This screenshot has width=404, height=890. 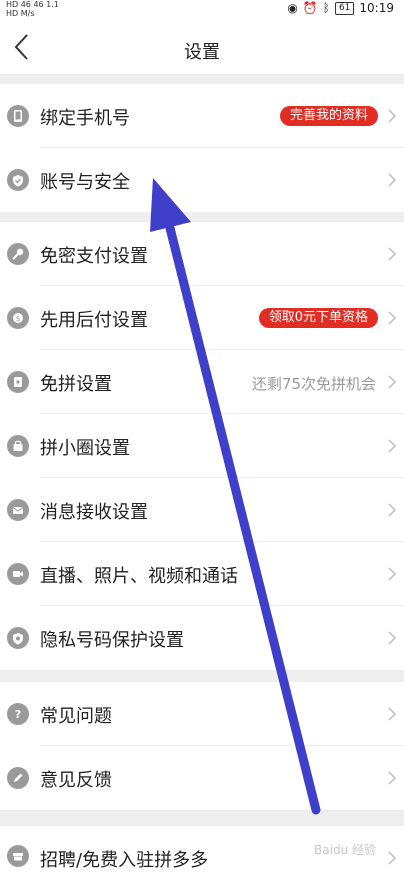 What do you see at coordinates (18, 180) in the screenshot?
I see `shield-icon` at bounding box center [18, 180].